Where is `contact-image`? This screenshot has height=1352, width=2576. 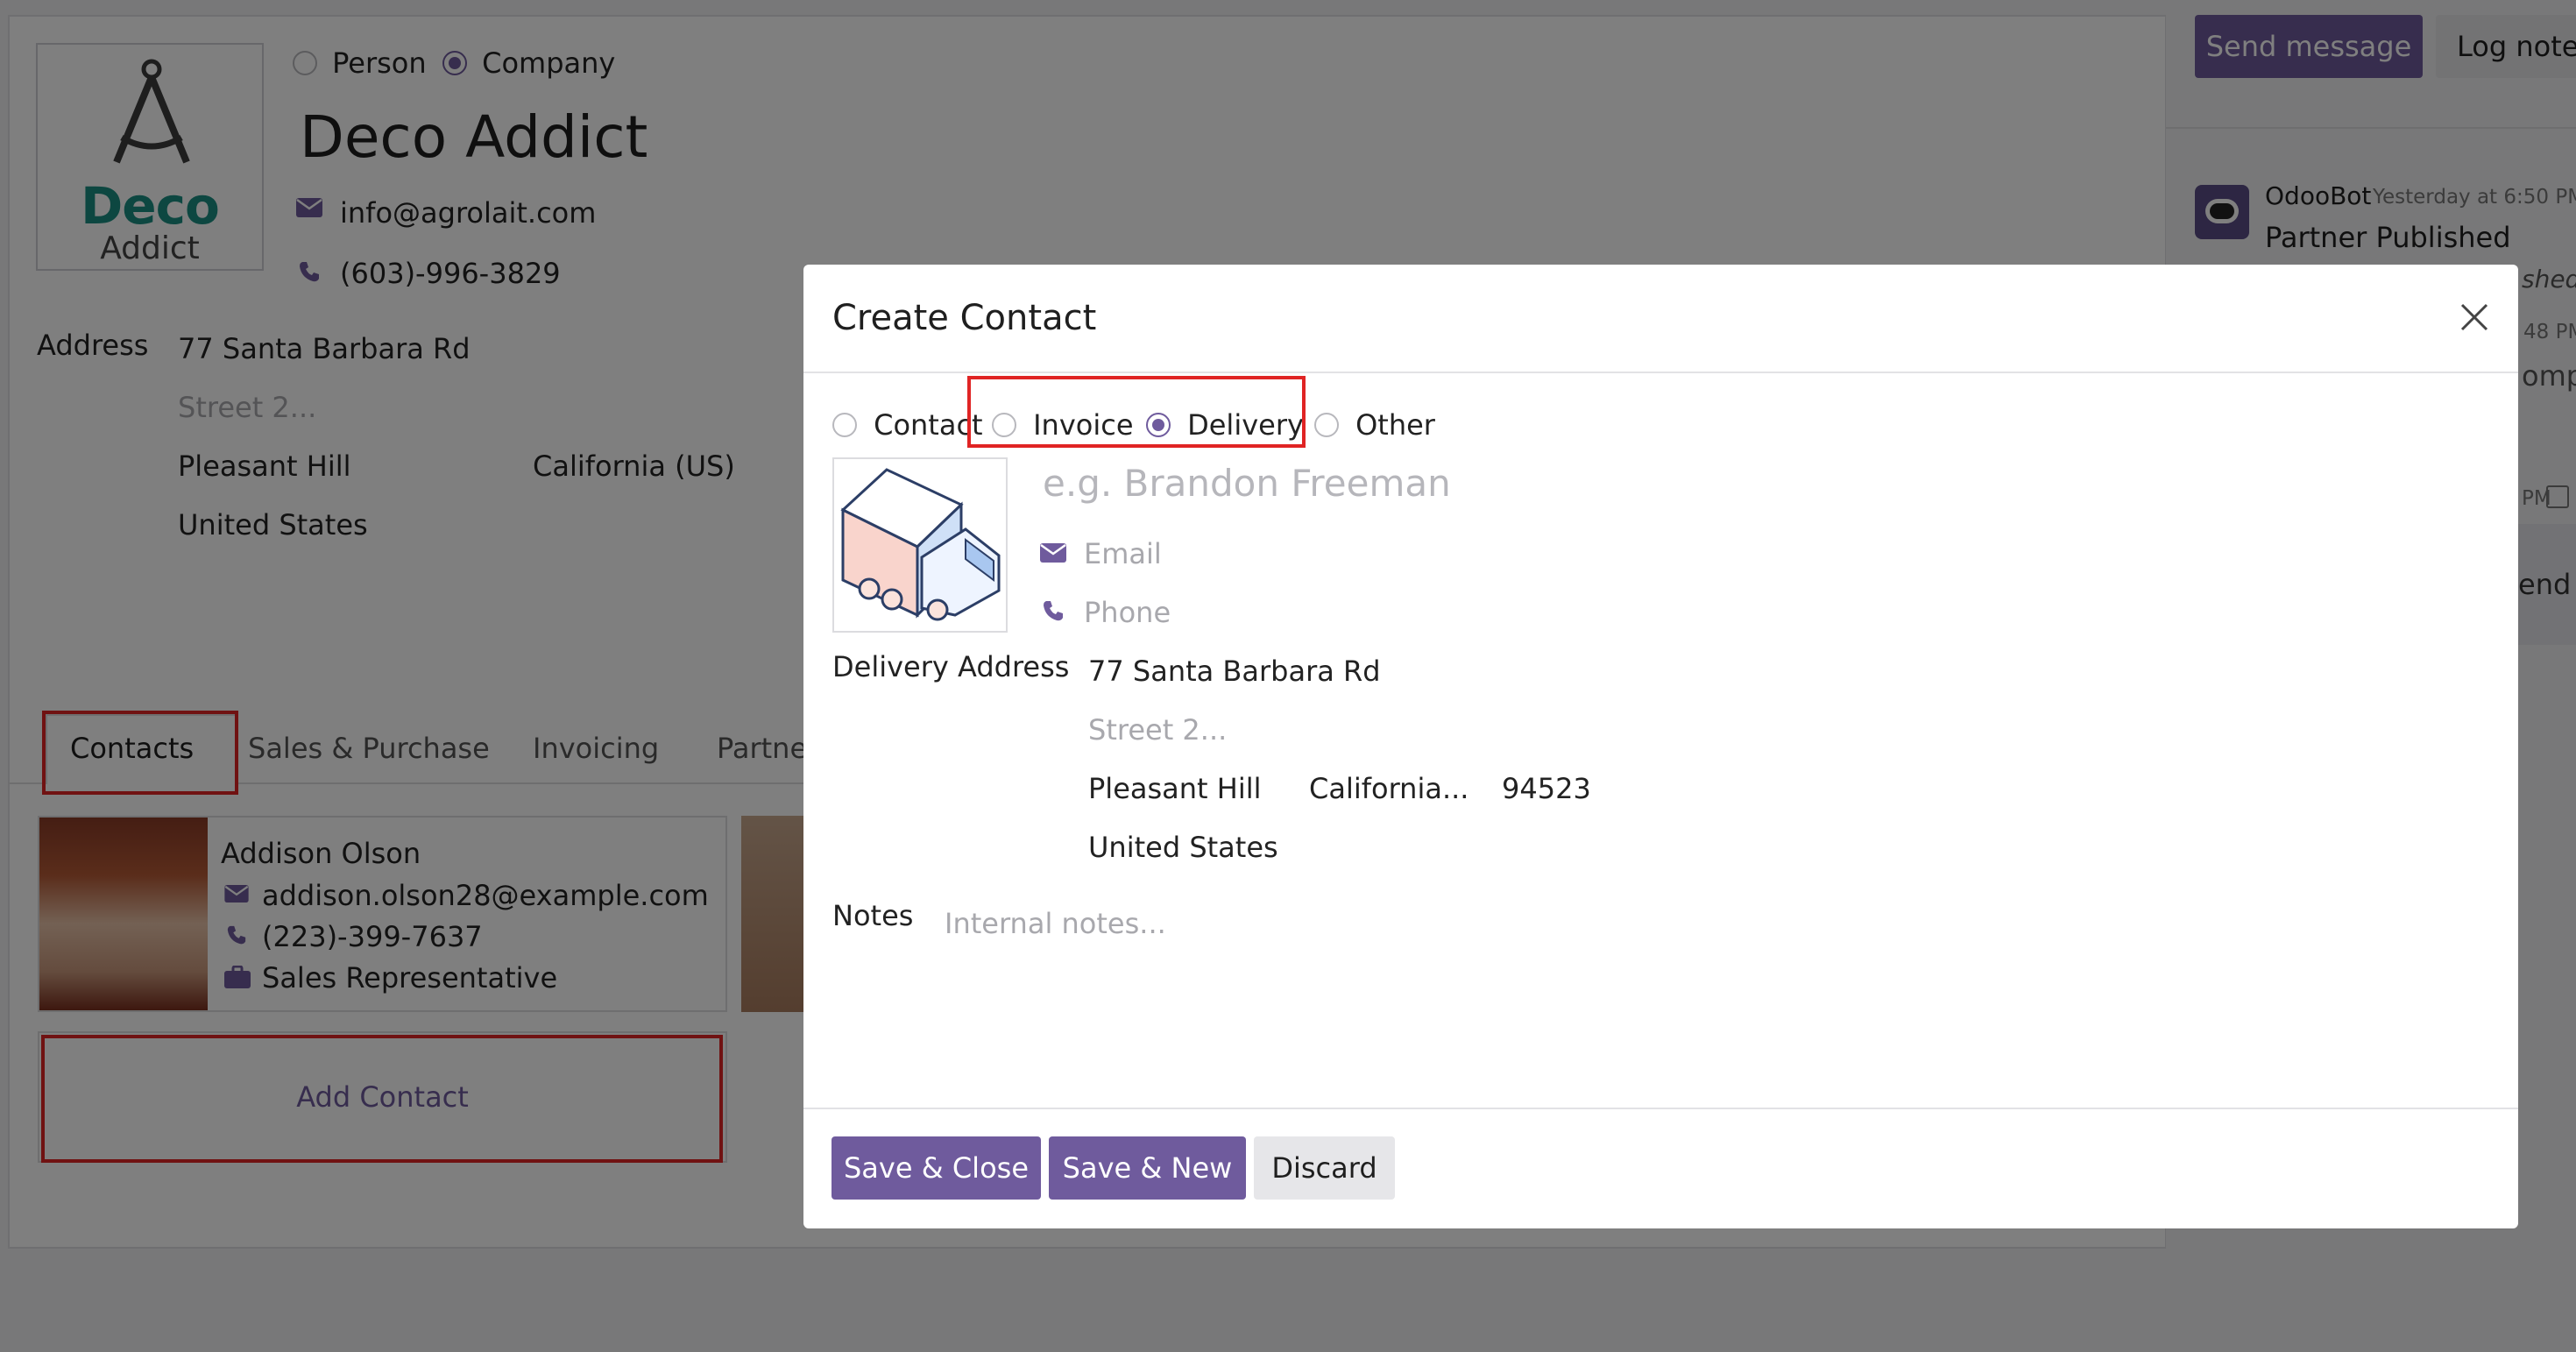
contact-image is located at coordinates (920, 545).